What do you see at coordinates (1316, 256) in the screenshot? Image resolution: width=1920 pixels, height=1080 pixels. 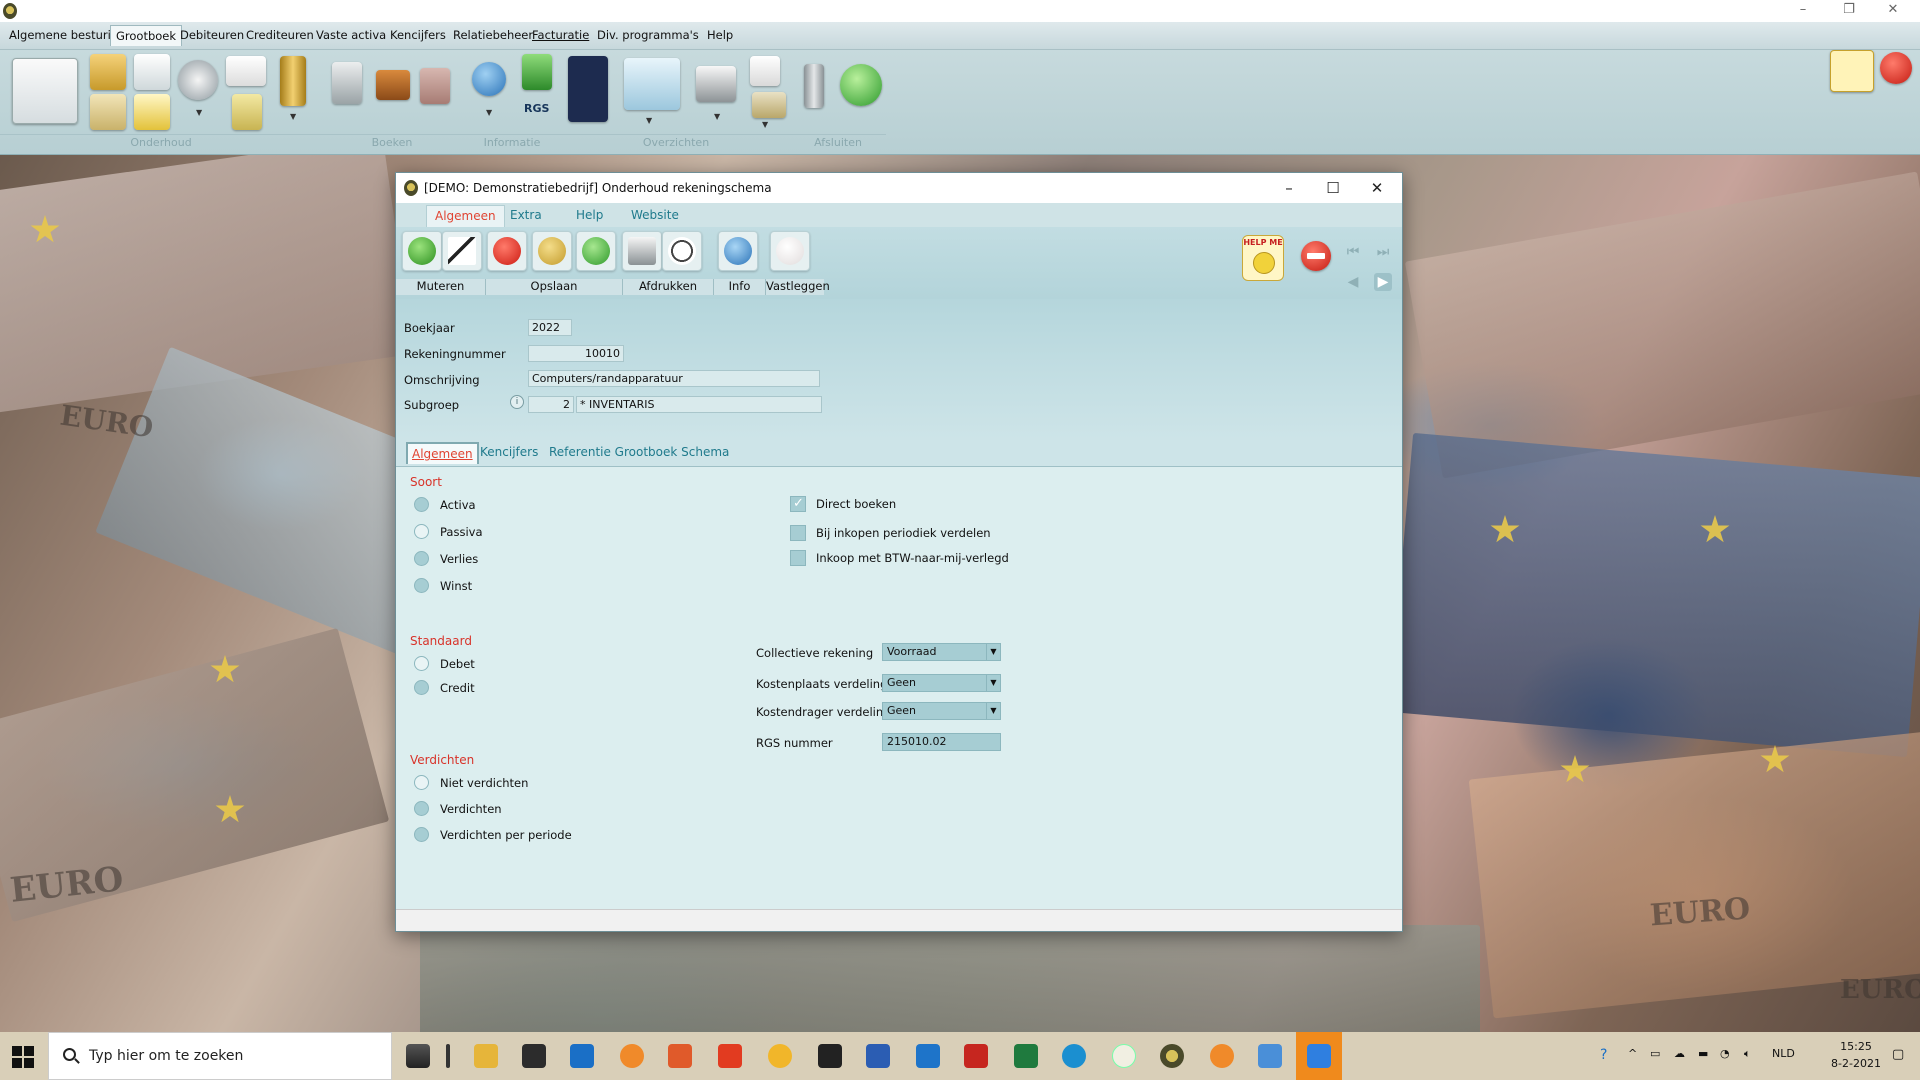 I see `stop-button` at bounding box center [1316, 256].